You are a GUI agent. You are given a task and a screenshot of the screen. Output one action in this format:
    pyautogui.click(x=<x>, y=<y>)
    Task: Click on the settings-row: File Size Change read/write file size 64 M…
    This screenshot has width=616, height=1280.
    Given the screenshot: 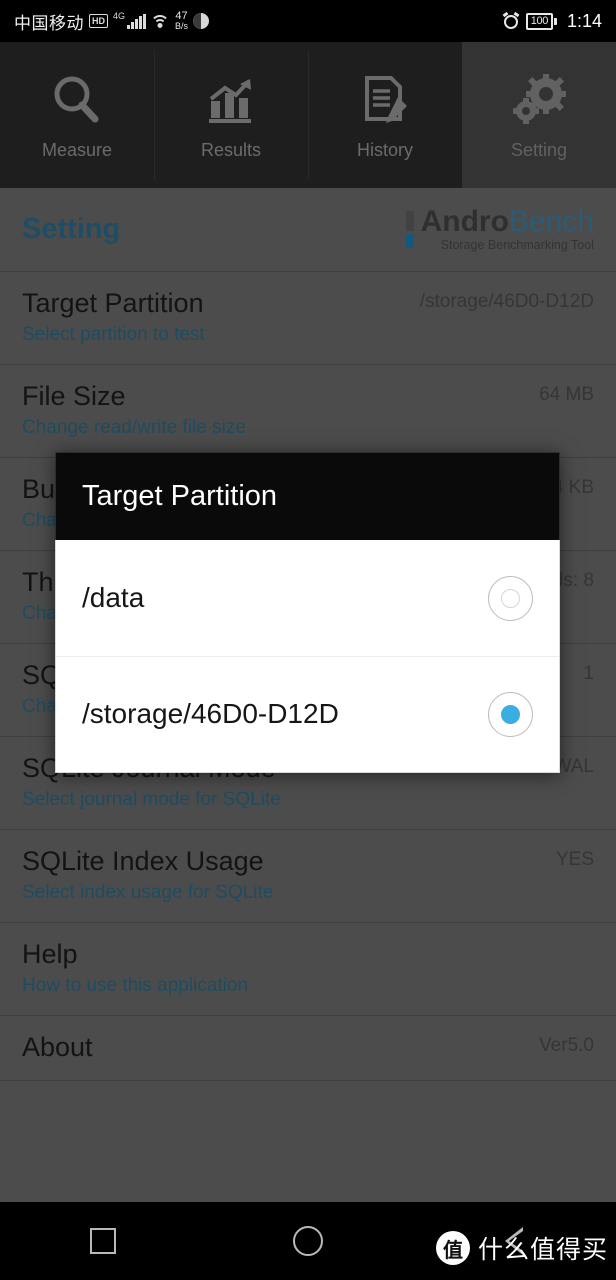 What is the action you would take?
    pyautogui.click(x=308, y=411)
    